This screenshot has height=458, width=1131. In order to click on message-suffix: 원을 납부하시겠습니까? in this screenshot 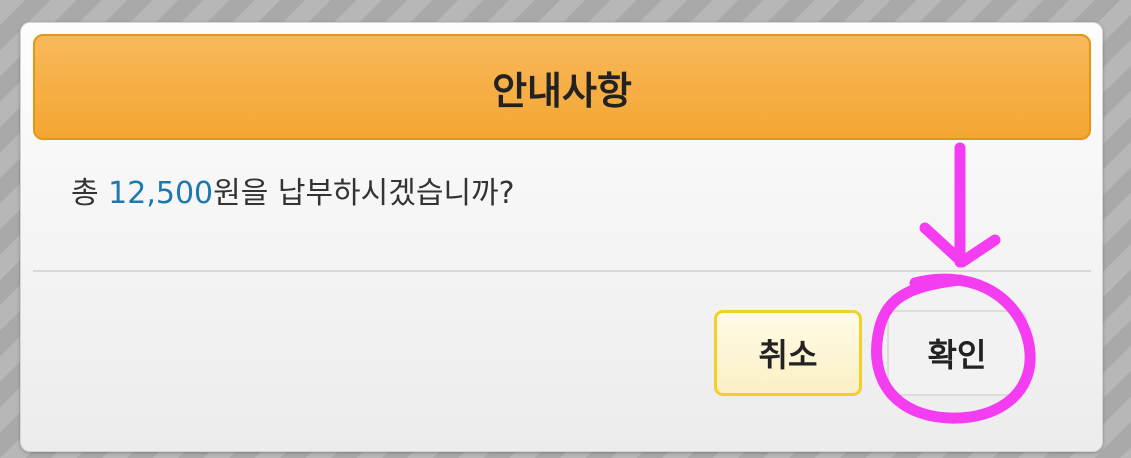, I will do `click(364, 193)`.